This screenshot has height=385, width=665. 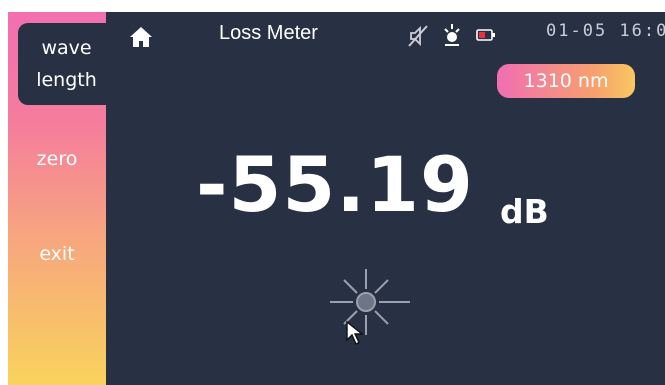 I want to click on wavelength-badge: 1310 nm, so click(x=566, y=81).